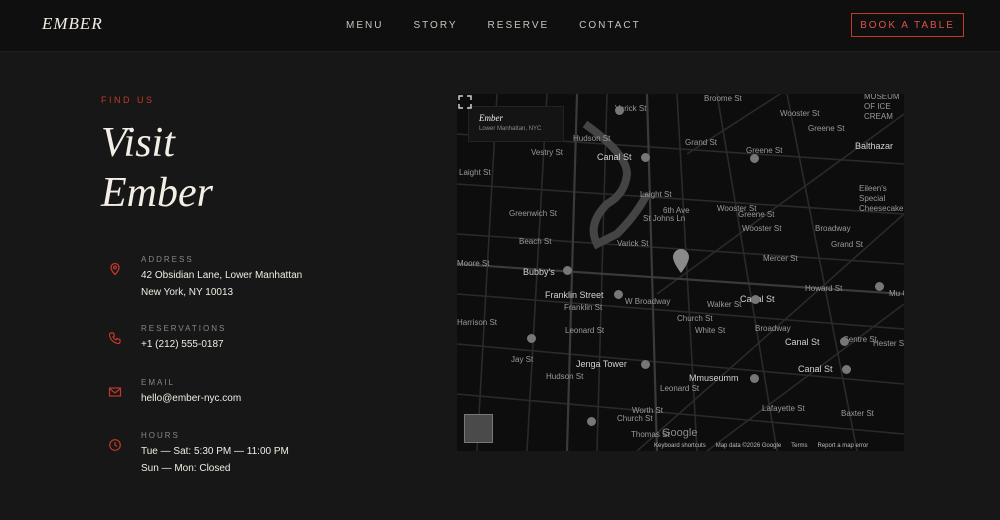  Describe the element at coordinates (539, 272) in the screenshot. I see `map-label: Bubby's` at that location.